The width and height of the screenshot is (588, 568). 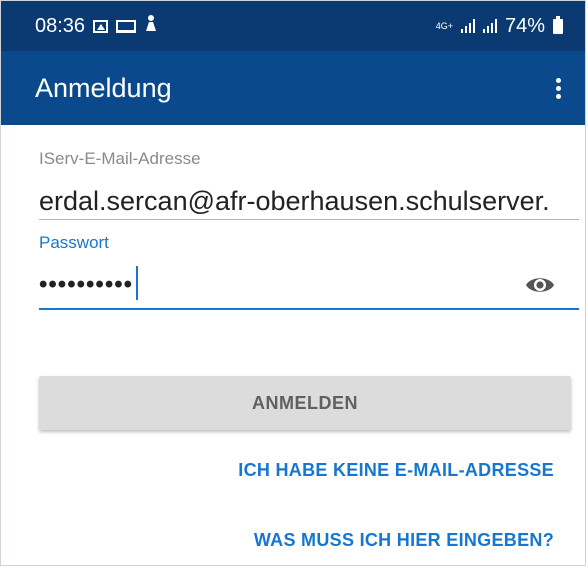 What do you see at coordinates (467, 26) in the screenshot?
I see `signal-icon` at bounding box center [467, 26].